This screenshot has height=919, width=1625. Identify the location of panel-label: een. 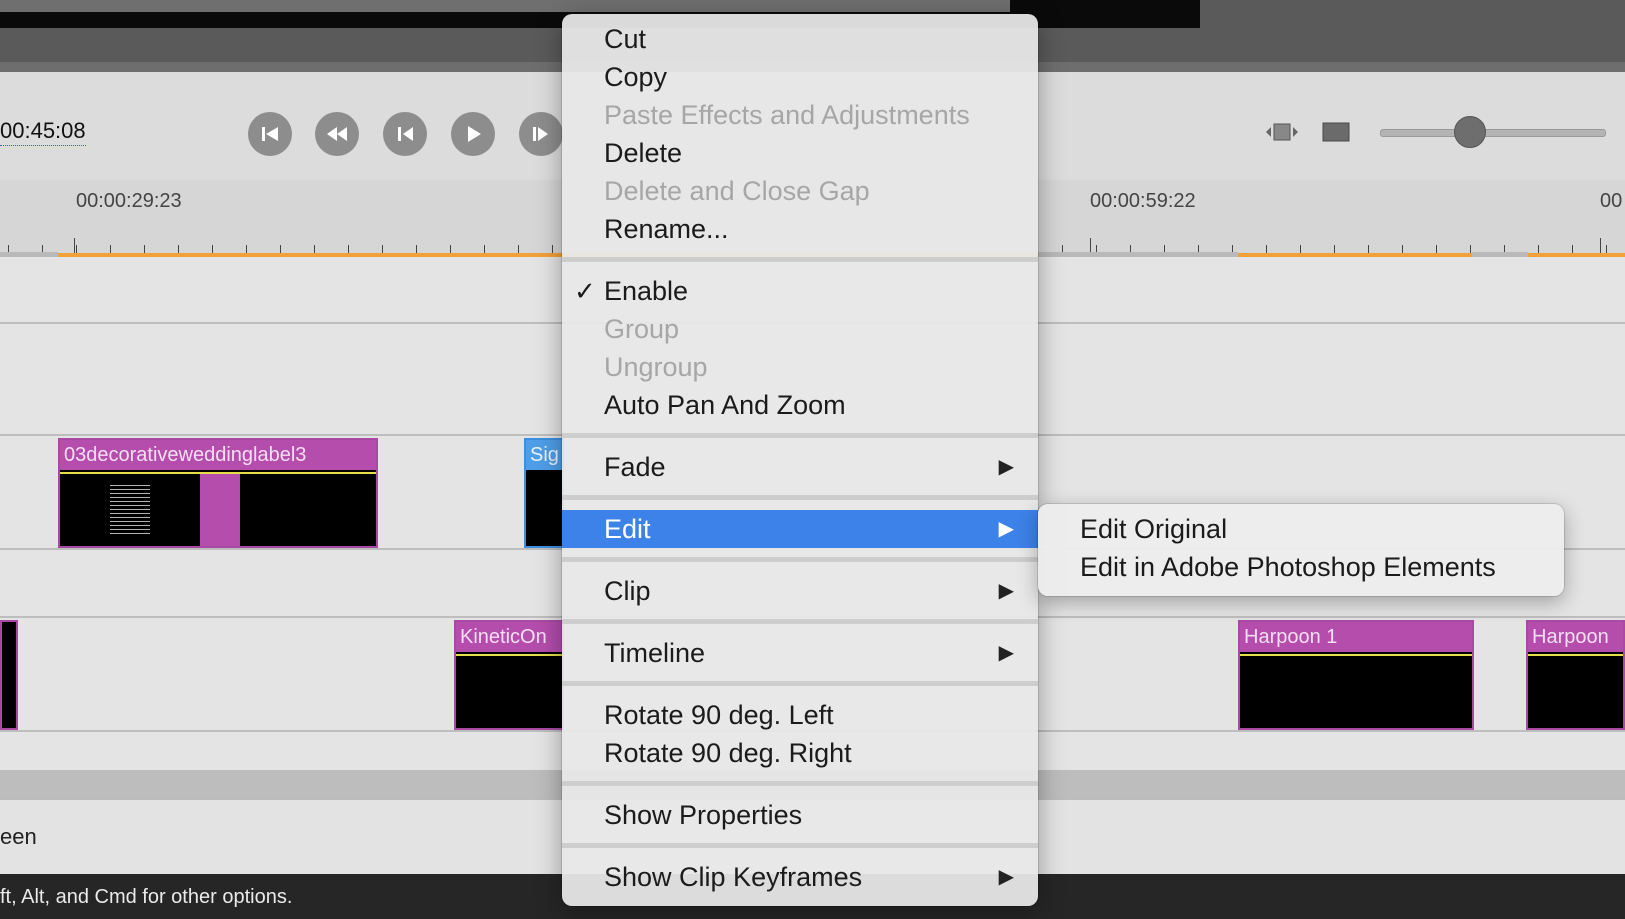
(18, 836).